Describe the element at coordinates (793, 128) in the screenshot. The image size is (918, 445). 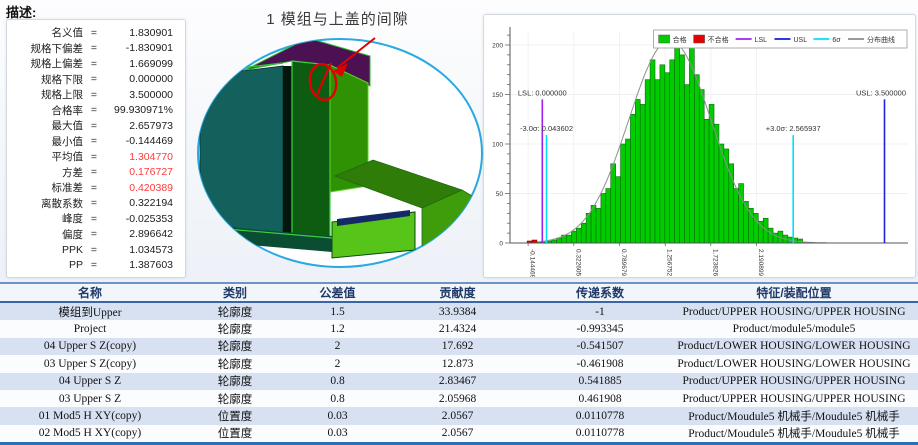
I see `plus-3sigma-line-label: +3.0σ: 2.565937` at that location.